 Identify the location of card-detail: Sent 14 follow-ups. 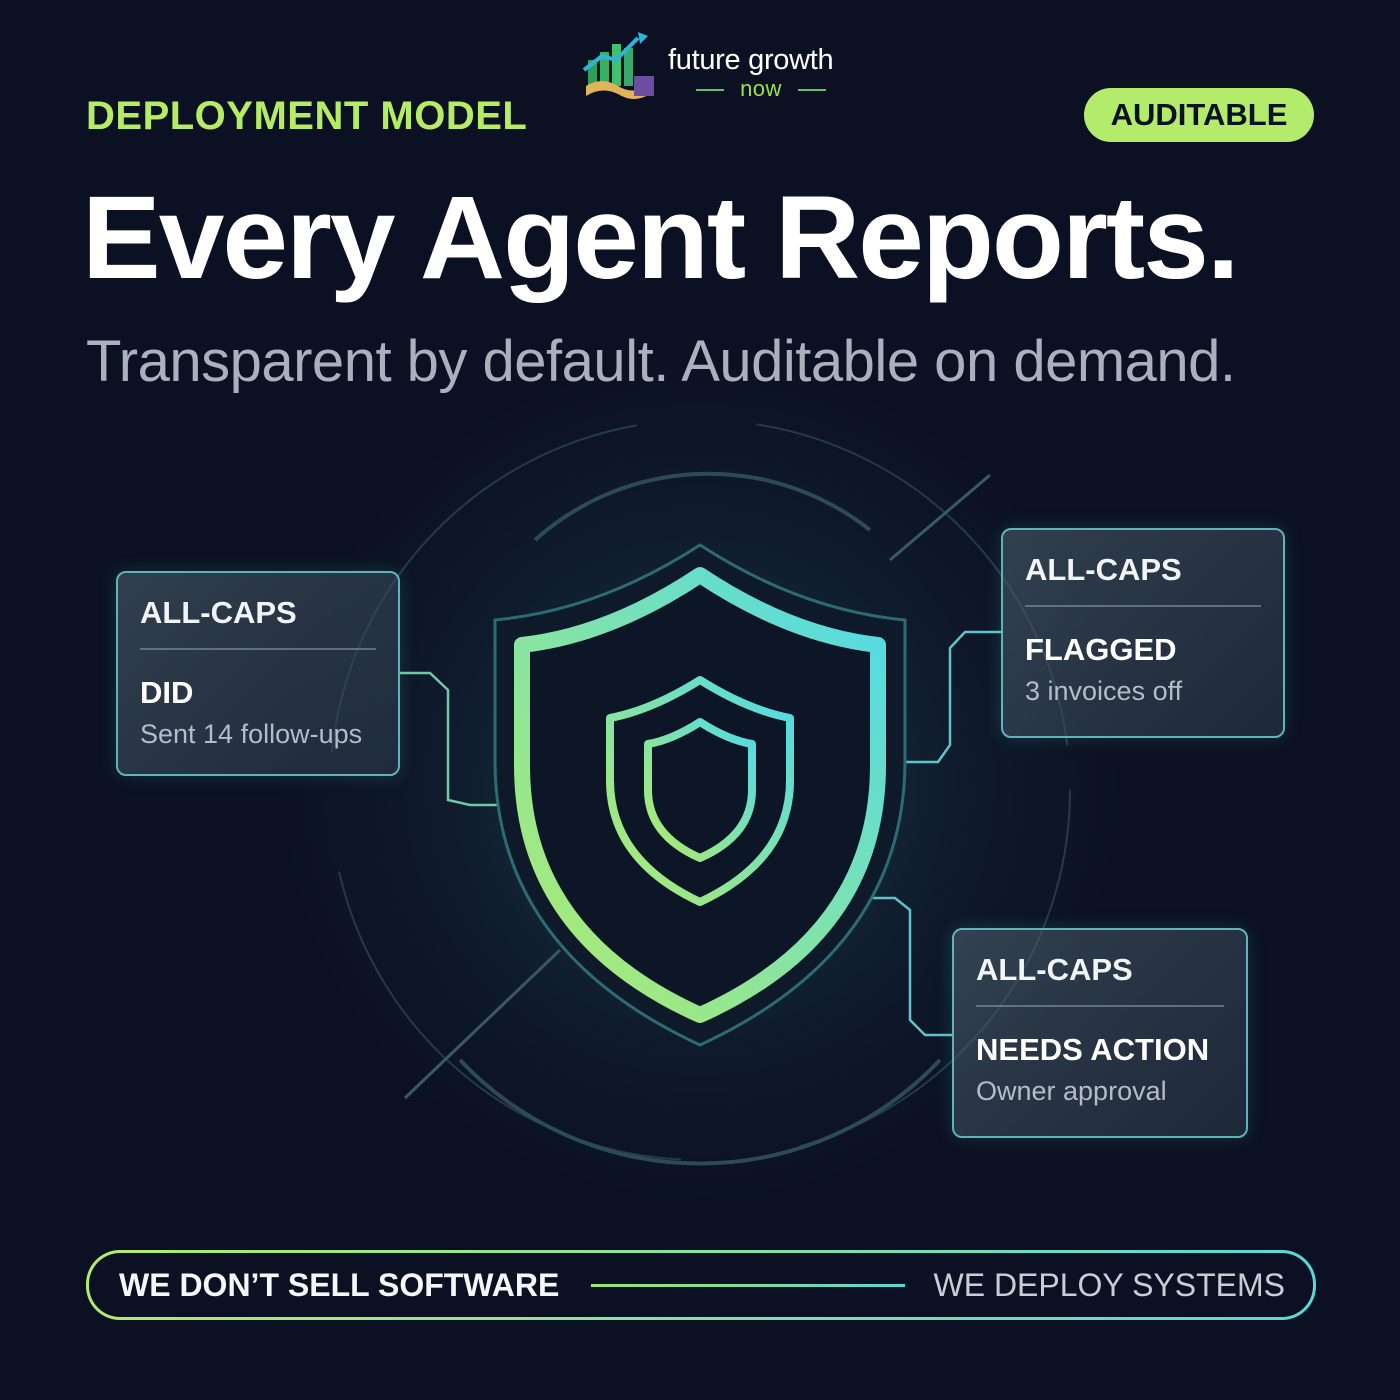
(251, 734).